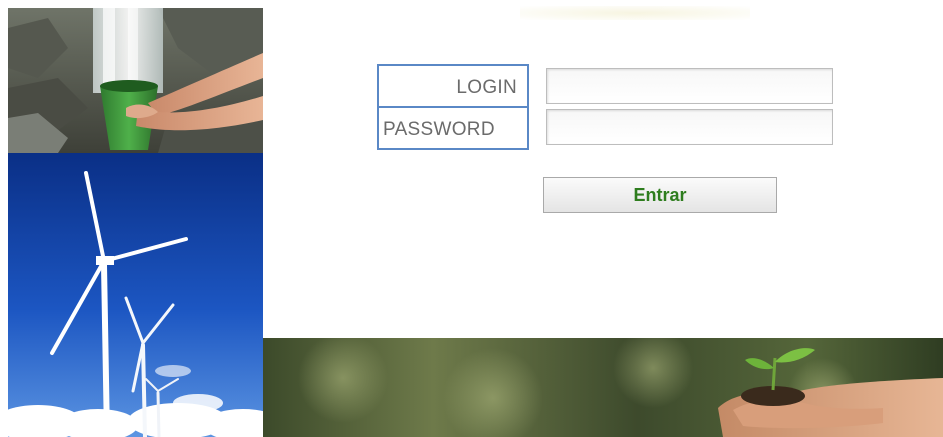 The width and height of the screenshot is (943, 437). I want to click on label-divider, so click(453, 107).